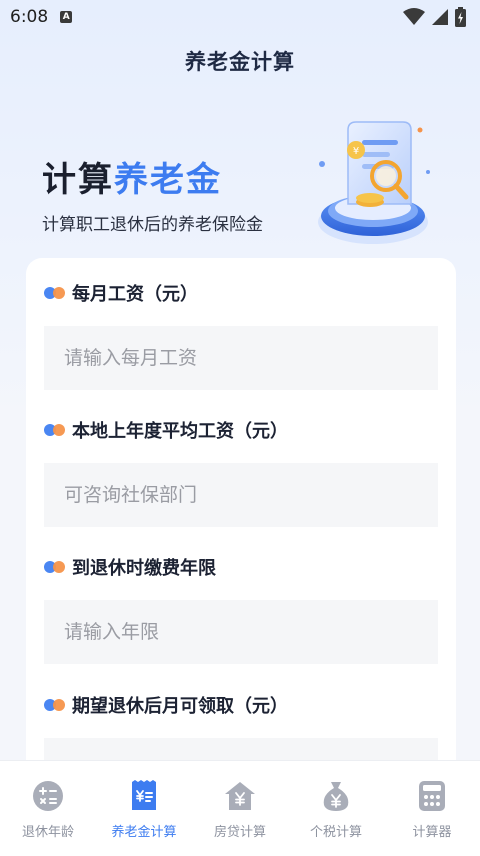 Image resolution: width=480 pixels, height=856 pixels. What do you see at coordinates (29, 17) in the screenshot?
I see `status-time: 6:08` at bounding box center [29, 17].